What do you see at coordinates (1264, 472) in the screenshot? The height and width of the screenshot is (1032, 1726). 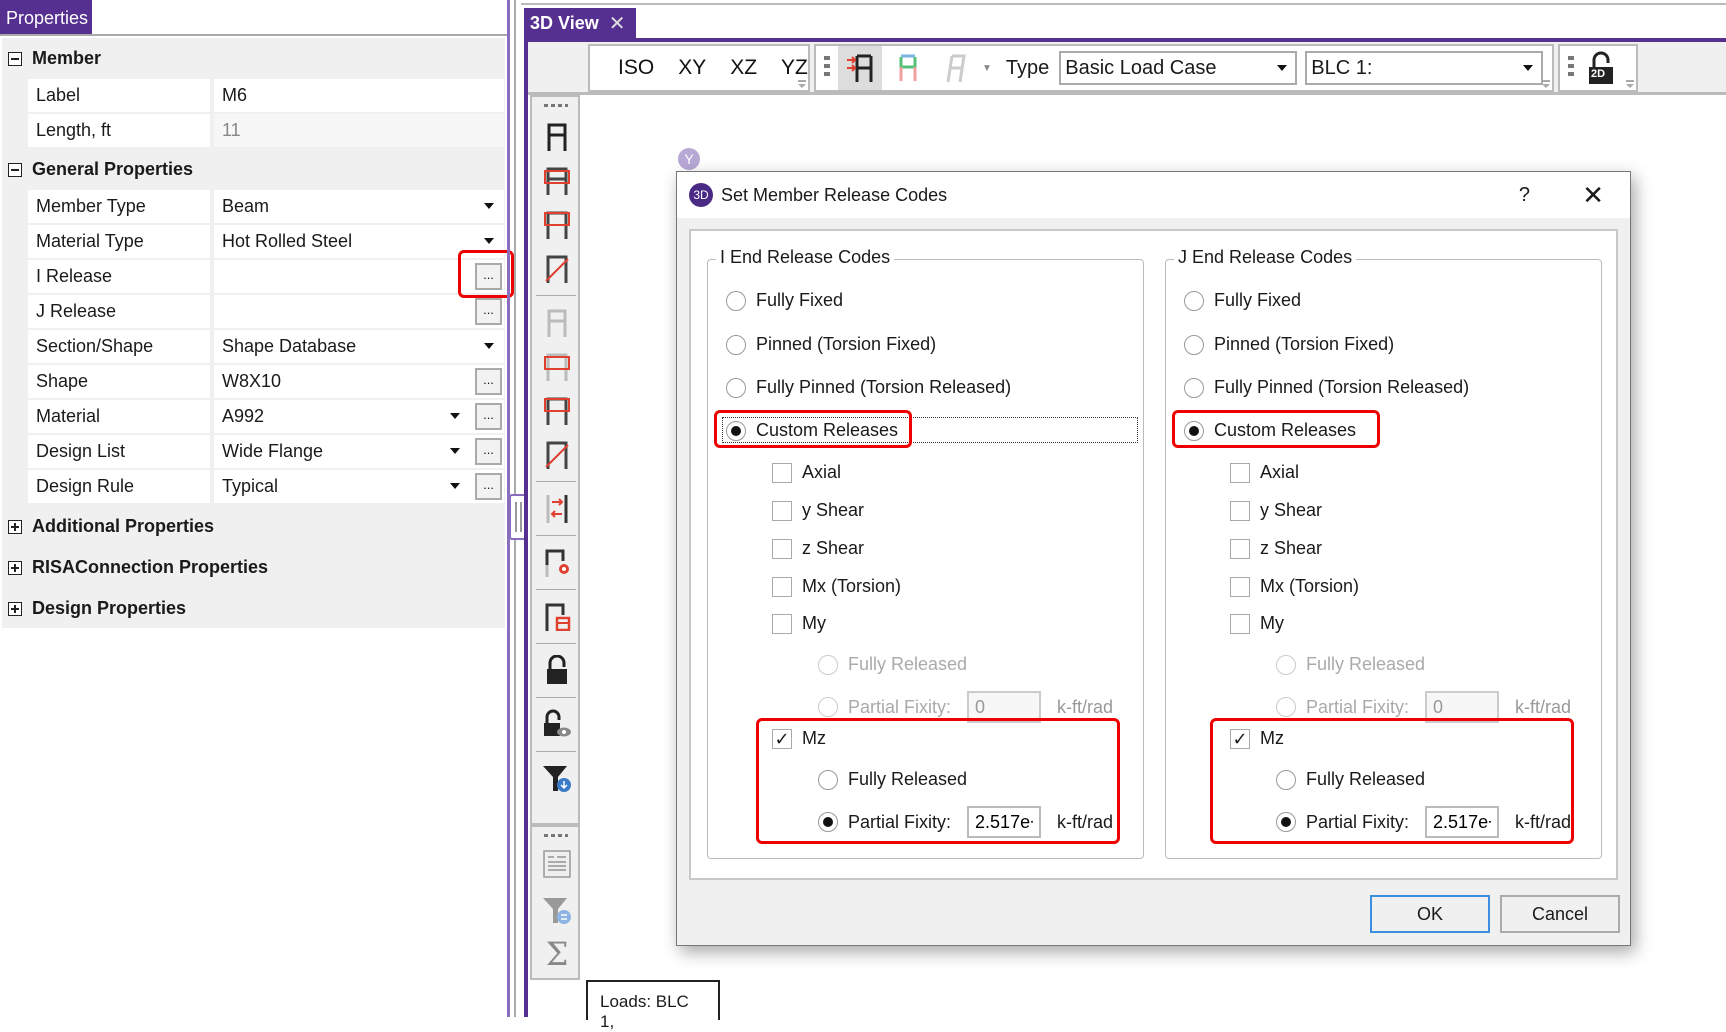 I see `j-axial-checkbox: Axial` at bounding box center [1264, 472].